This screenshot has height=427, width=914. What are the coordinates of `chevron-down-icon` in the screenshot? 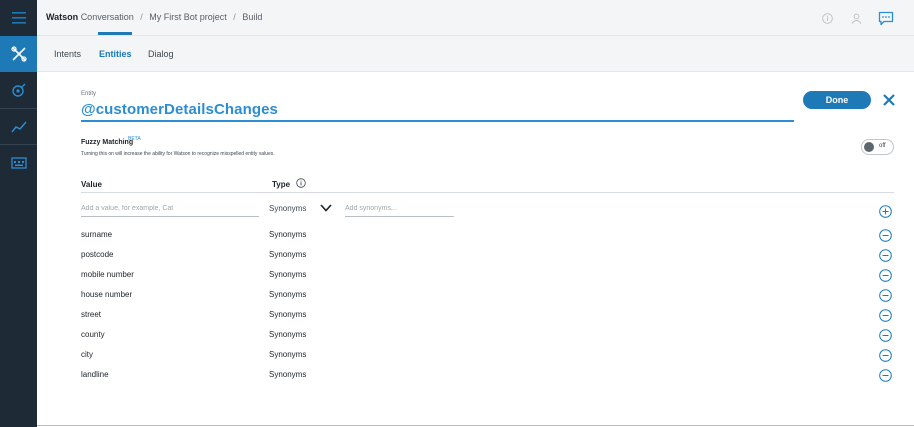 It's located at (326, 208).